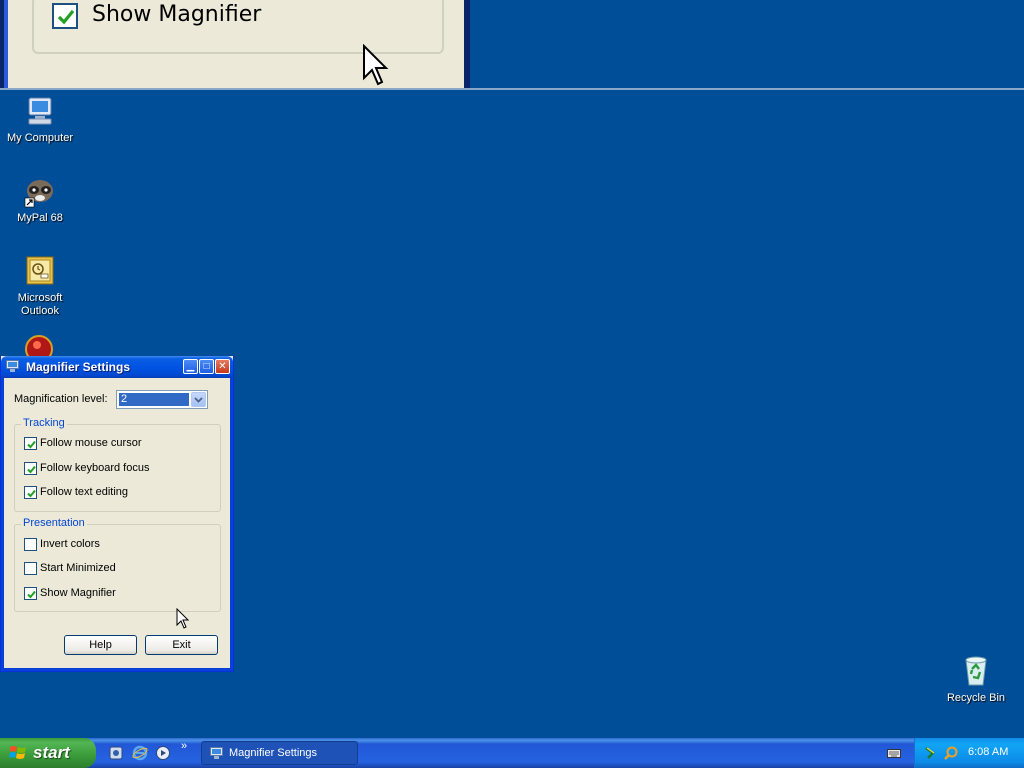 Image resolution: width=1024 pixels, height=768 pixels. I want to click on taskbar: start » Magnifier Settings 6:08 AM, so click(512, 753).